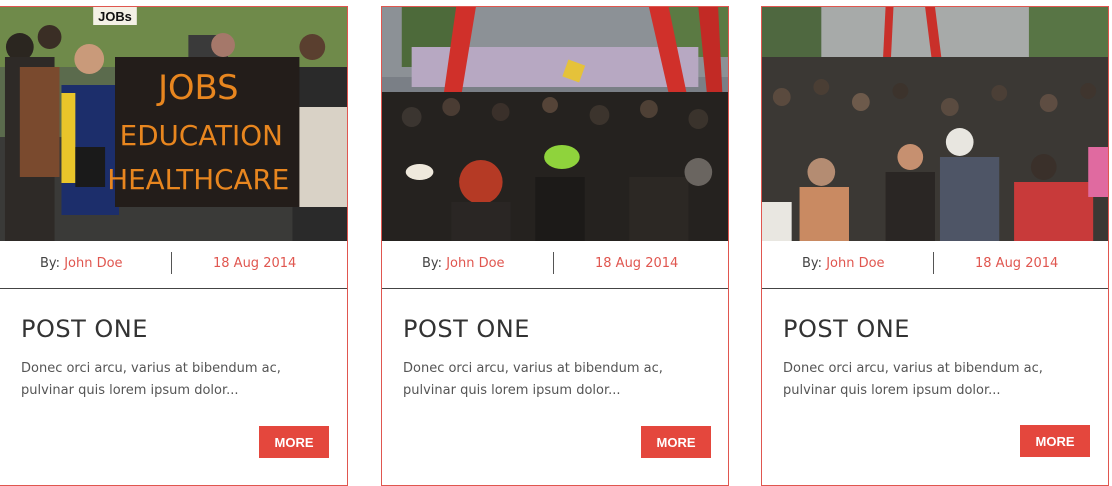  What do you see at coordinates (198, 179) in the screenshot?
I see `sign-line-3: HEALTHCARE` at bounding box center [198, 179].